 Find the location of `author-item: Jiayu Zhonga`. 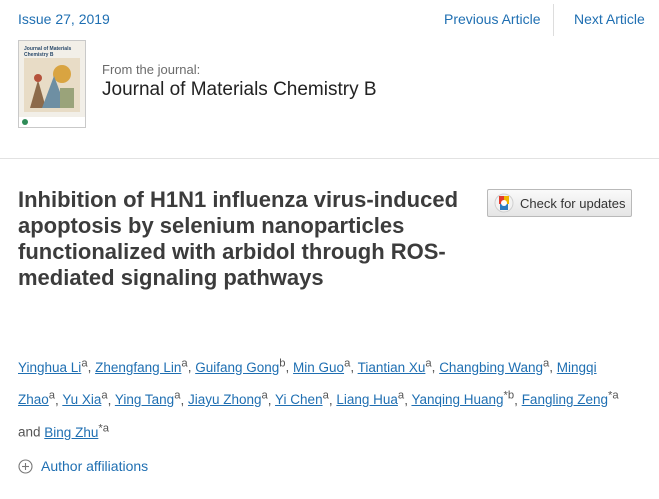

author-item: Jiayu Zhonga is located at coordinates (228, 398).